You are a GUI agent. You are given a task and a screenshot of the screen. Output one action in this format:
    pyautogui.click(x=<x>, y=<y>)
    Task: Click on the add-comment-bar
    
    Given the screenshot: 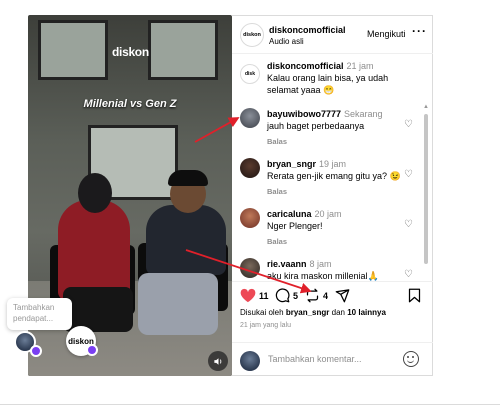 What is the action you would take?
    pyautogui.click(x=332, y=359)
    